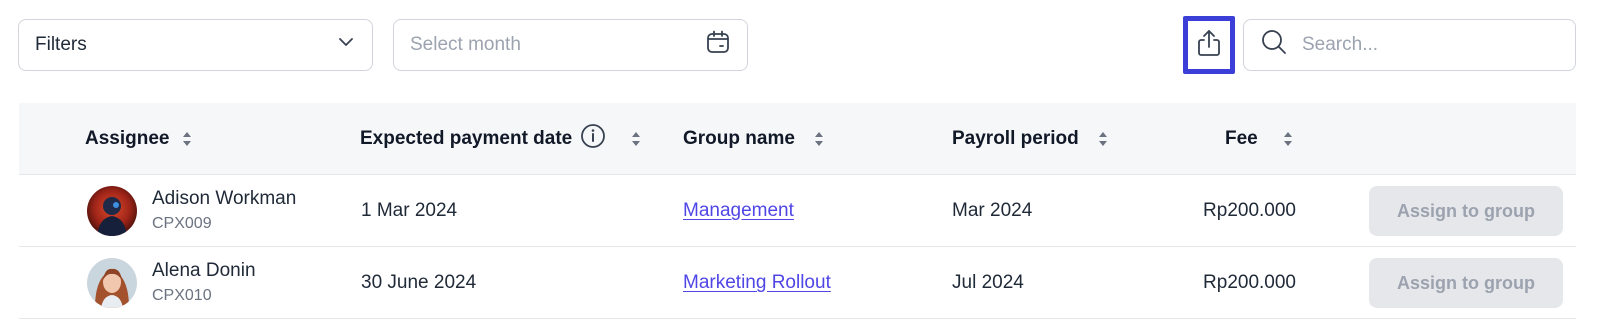 The image size is (1600, 319). I want to click on column-header-payroll-period: Payroll period, so click(1030, 139).